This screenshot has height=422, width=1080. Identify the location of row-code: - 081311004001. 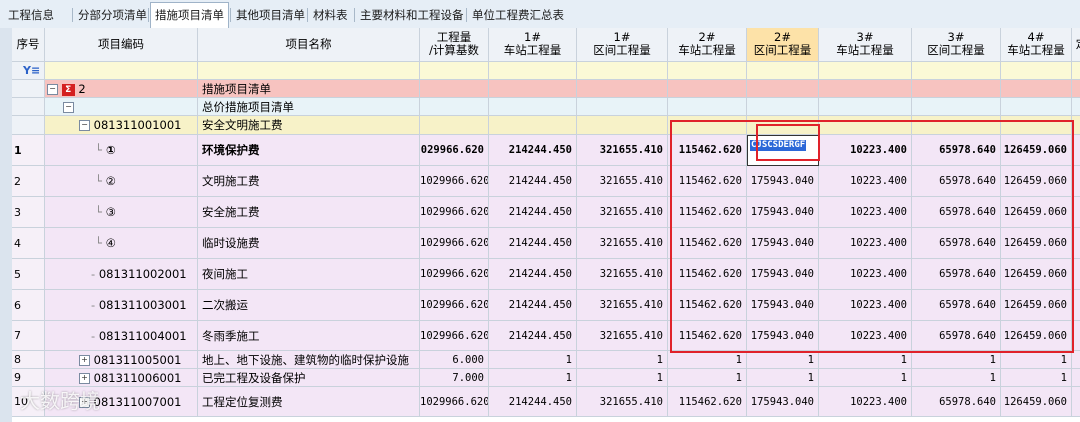
(121, 336).